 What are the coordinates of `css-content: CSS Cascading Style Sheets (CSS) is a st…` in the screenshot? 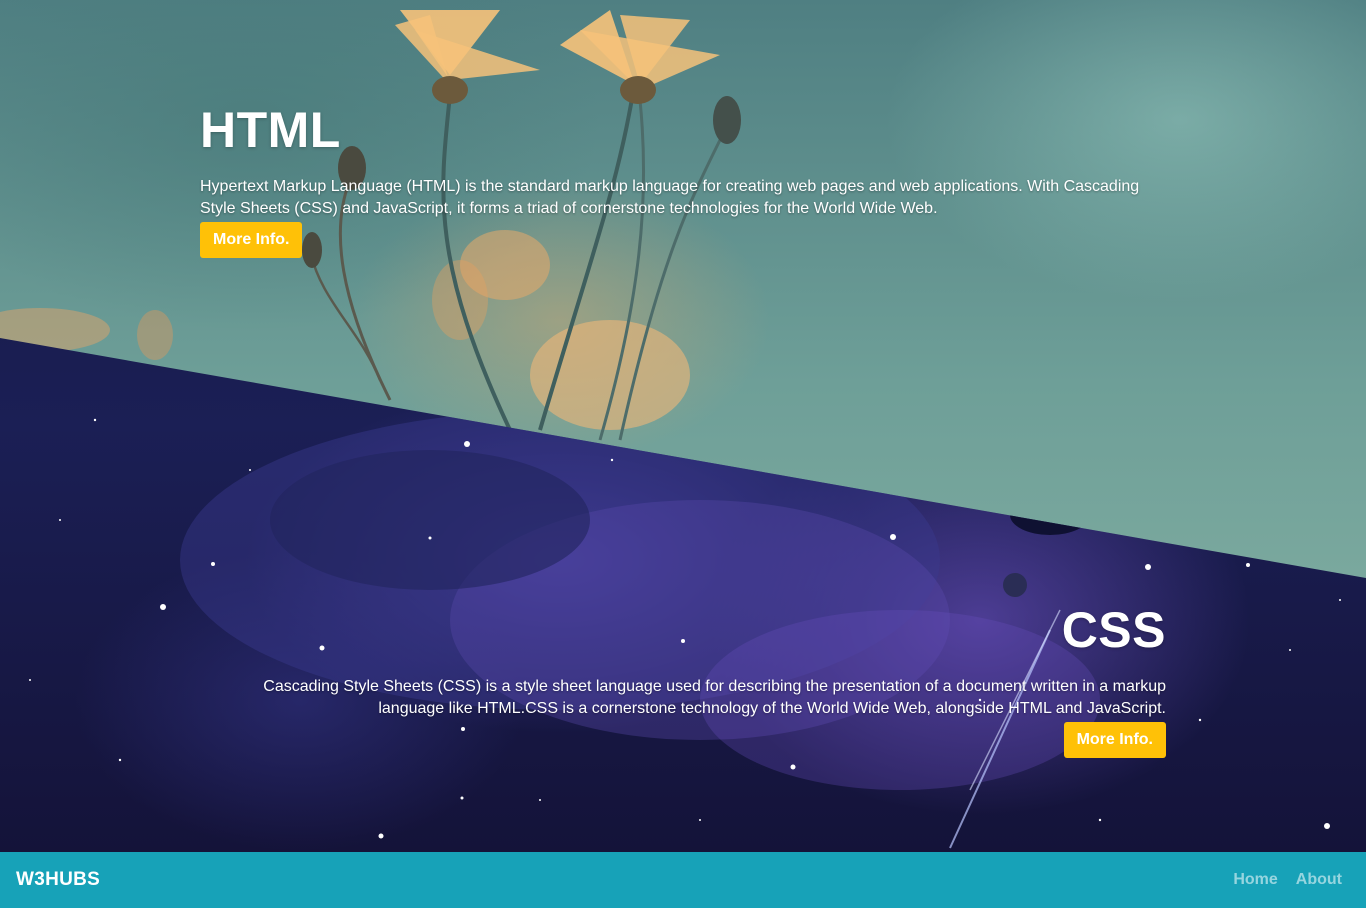 It's located at (683, 679).